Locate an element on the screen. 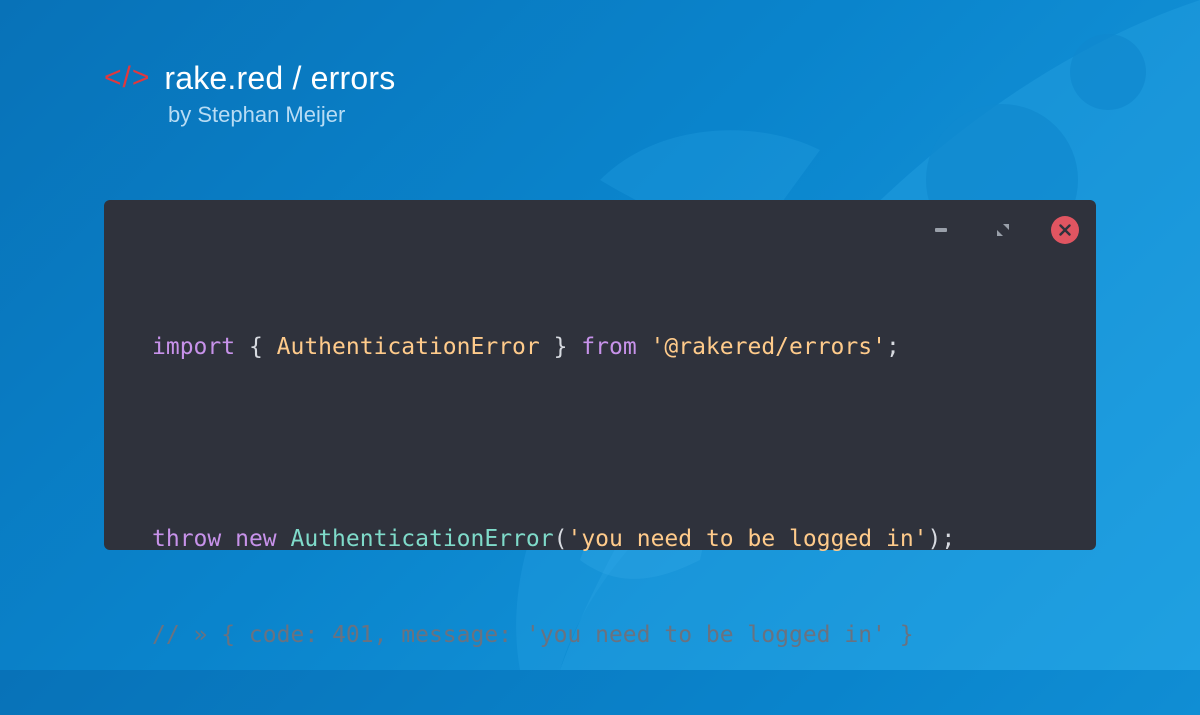  brand-title: rake.red / errors is located at coordinates (280, 78).